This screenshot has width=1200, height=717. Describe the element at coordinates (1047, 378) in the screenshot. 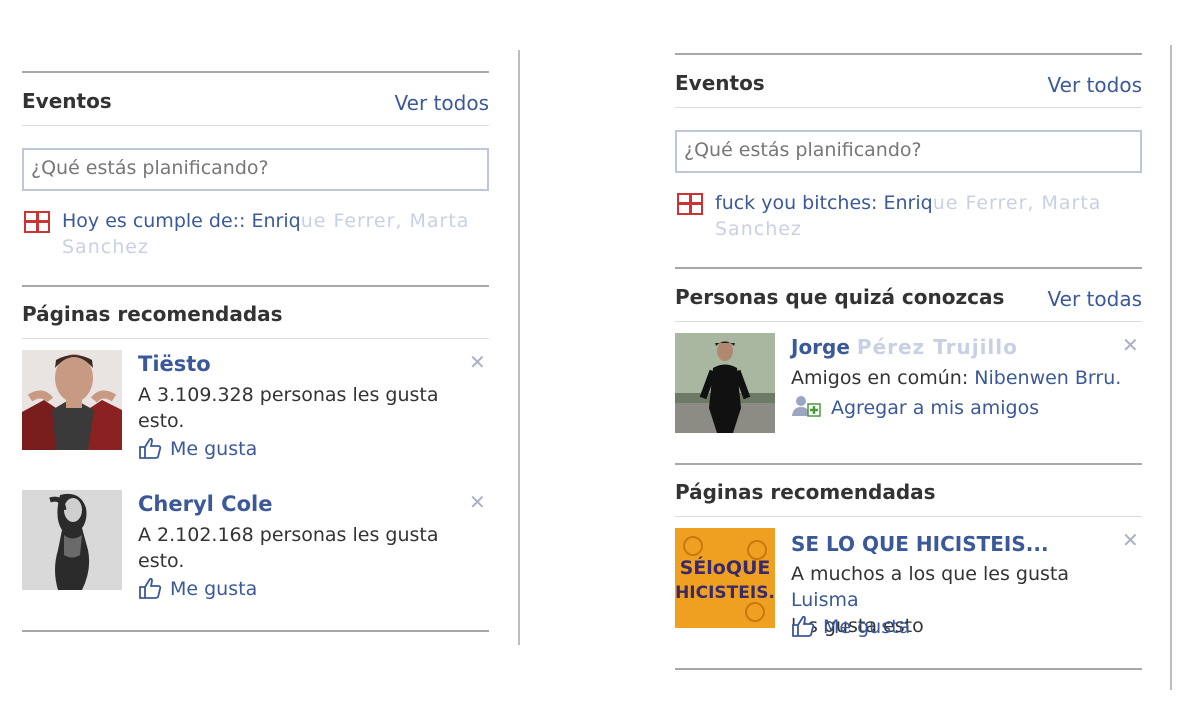

I see `mutual-friend-link: Nibenwen Brru.` at that location.